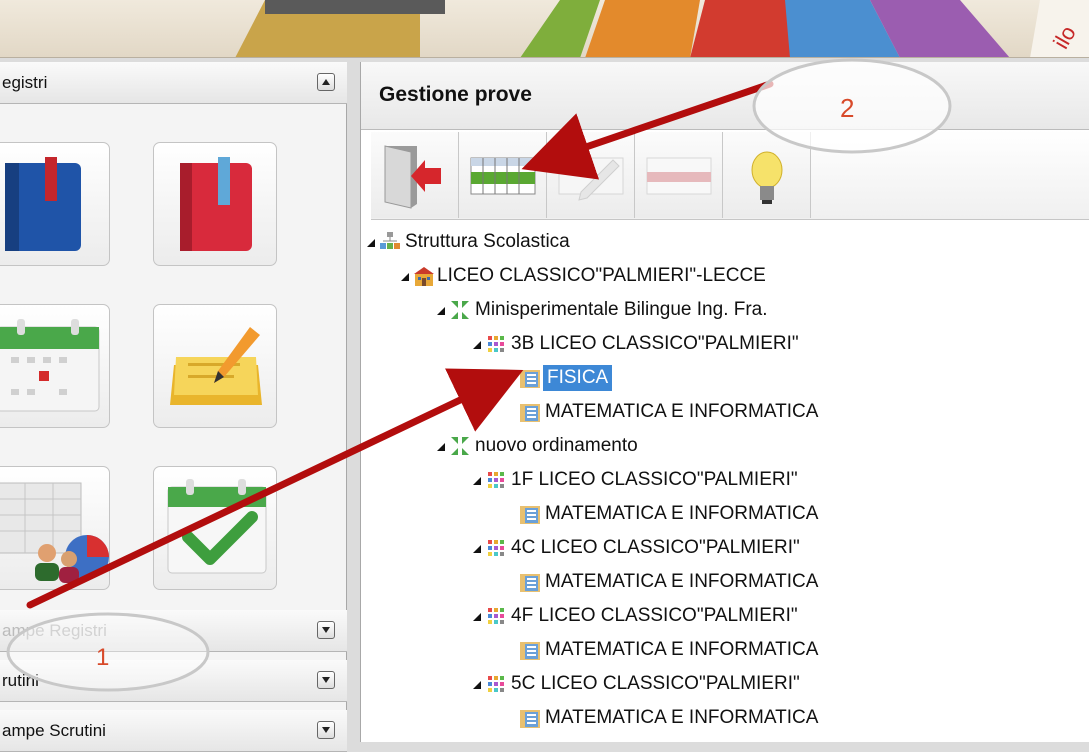  I want to click on tree-label: 4F LICEO CLASSICO"PALMIERI", so click(654, 615).